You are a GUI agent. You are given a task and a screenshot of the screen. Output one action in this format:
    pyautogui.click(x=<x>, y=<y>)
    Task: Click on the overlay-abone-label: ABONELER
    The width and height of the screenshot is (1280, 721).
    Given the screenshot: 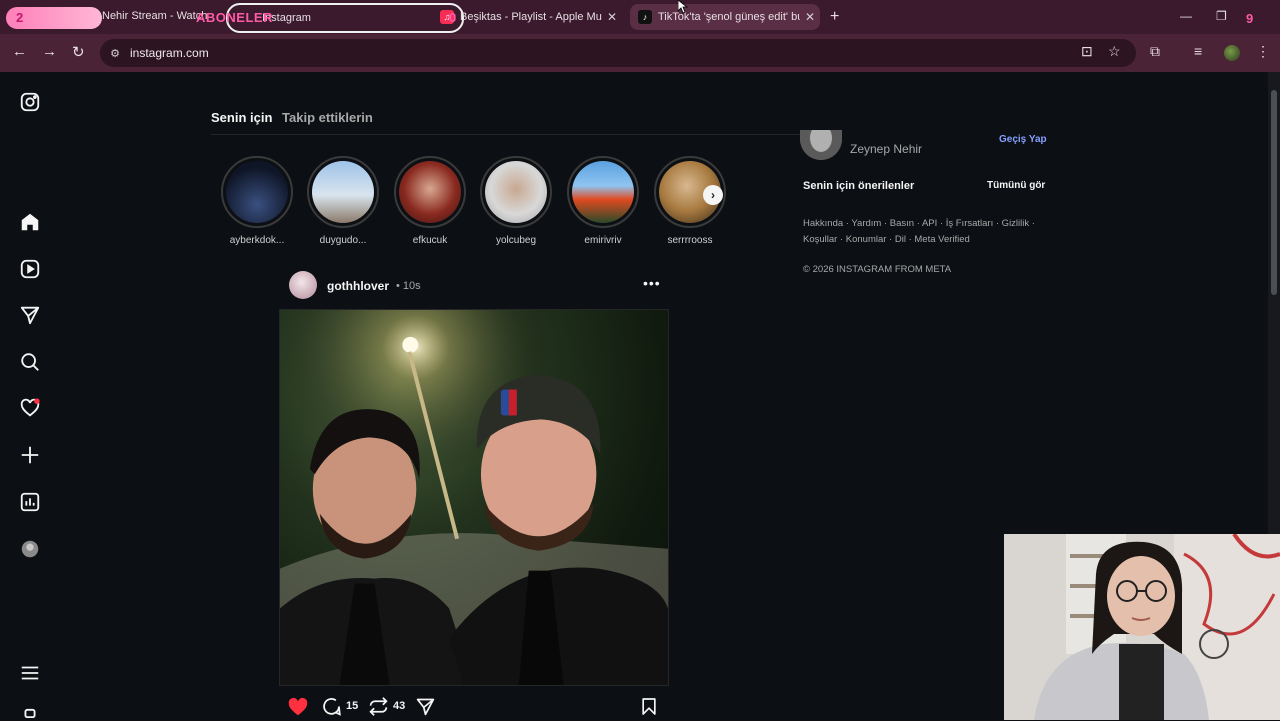 What is the action you would take?
    pyautogui.click(x=234, y=17)
    